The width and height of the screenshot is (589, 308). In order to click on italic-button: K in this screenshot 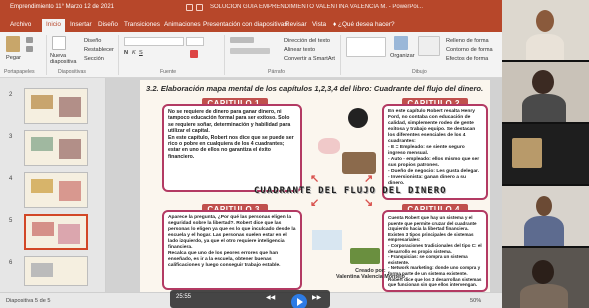, I will do `click(134, 53)`.